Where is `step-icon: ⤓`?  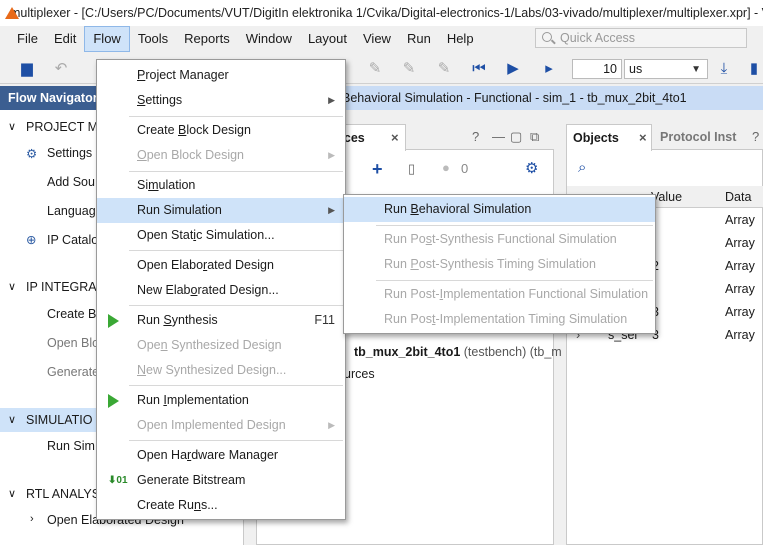 step-icon: ⤓ is located at coordinates (724, 69).